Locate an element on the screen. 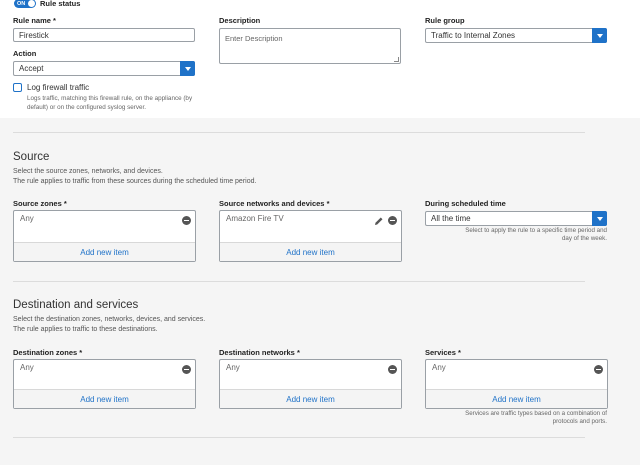  bottom-divider is located at coordinates (299, 437).